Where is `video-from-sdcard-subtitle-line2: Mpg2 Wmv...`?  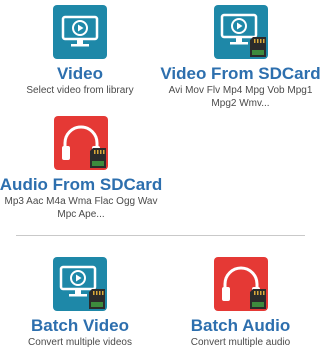 video-from-sdcard-subtitle-line2: Mpg2 Wmv... is located at coordinates (240, 103).